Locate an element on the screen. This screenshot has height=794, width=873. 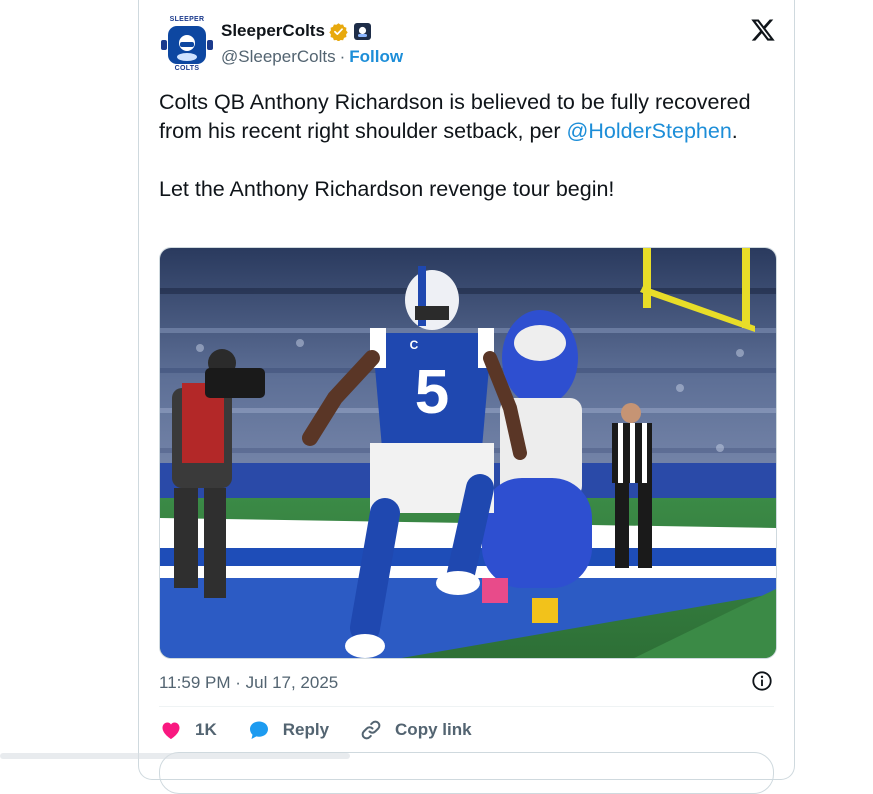
jersey-number: 5 is located at coordinates (432, 392).